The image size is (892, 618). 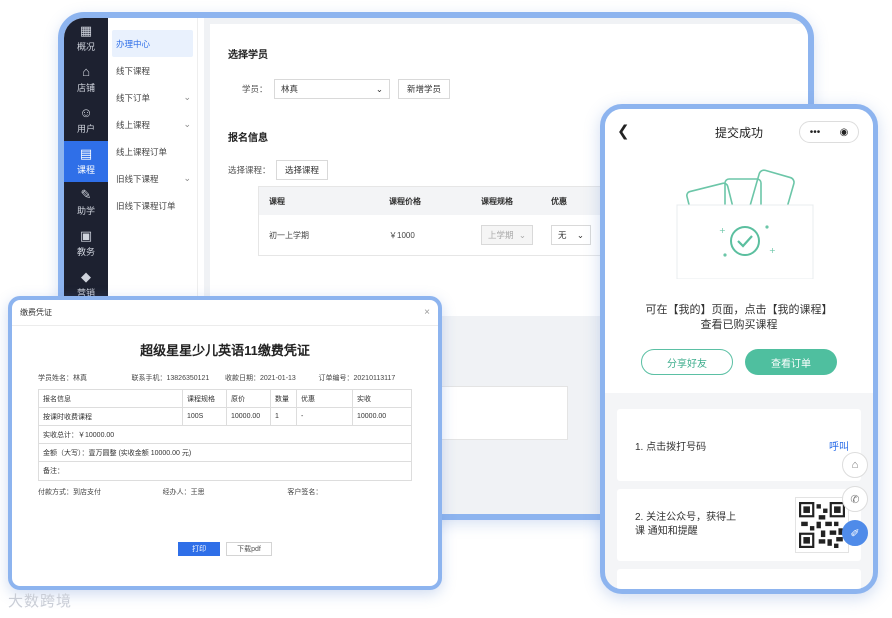 What do you see at coordinates (86, 194) in the screenshot?
I see `tutor-icon: ✎` at bounding box center [86, 194].